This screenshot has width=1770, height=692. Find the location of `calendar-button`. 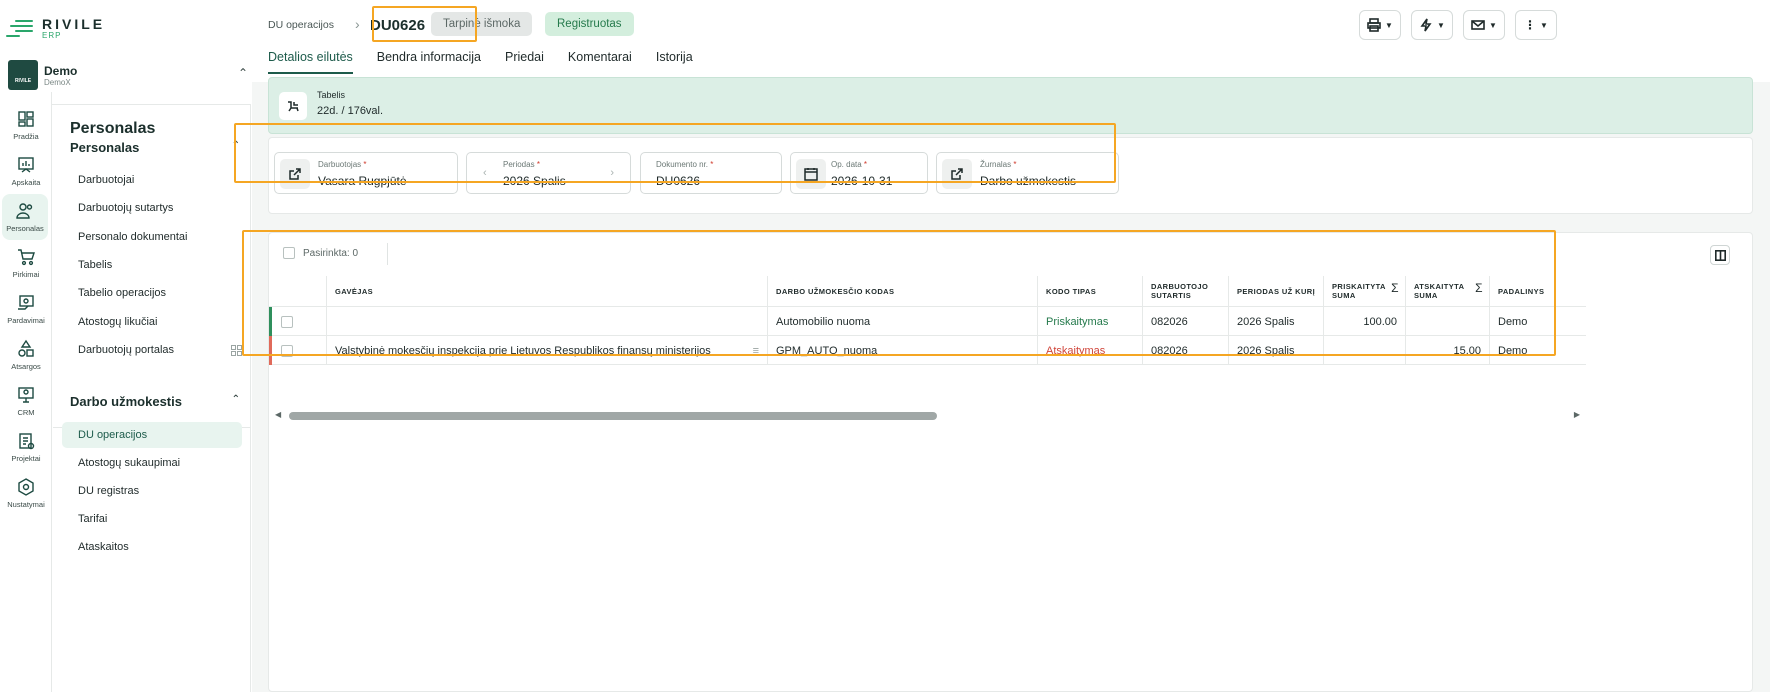

calendar-button is located at coordinates (811, 174).